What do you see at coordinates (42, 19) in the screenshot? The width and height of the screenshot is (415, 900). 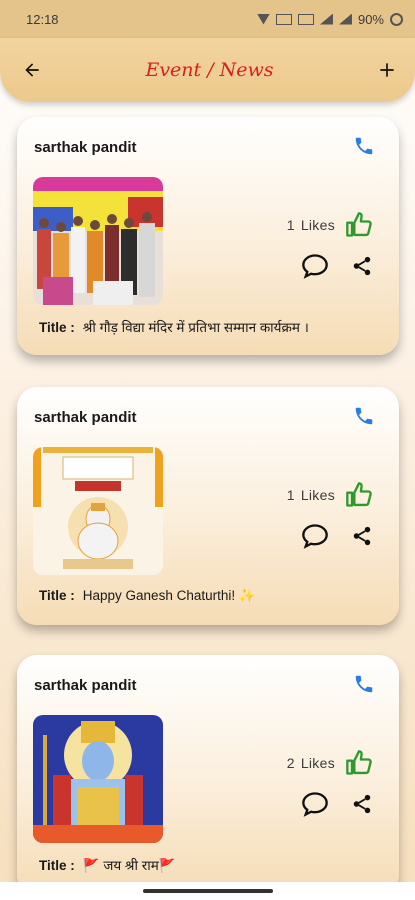 I see `status-time: 12:18` at bounding box center [42, 19].